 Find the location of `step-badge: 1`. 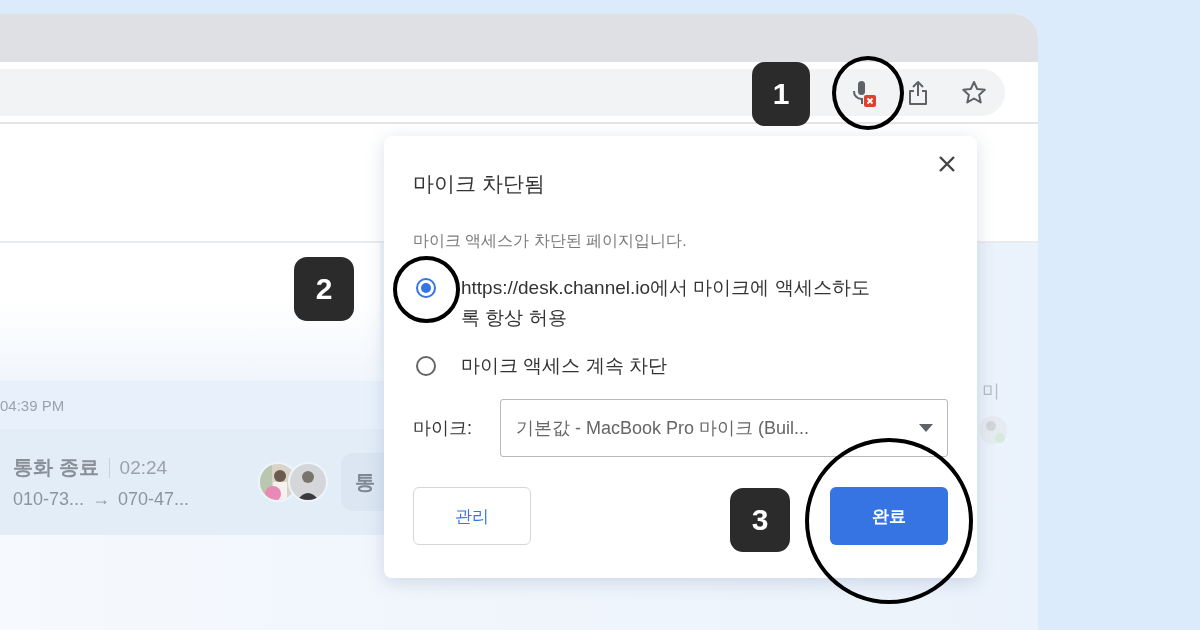

step-badge: 1 is located at coordinates (781, 94).